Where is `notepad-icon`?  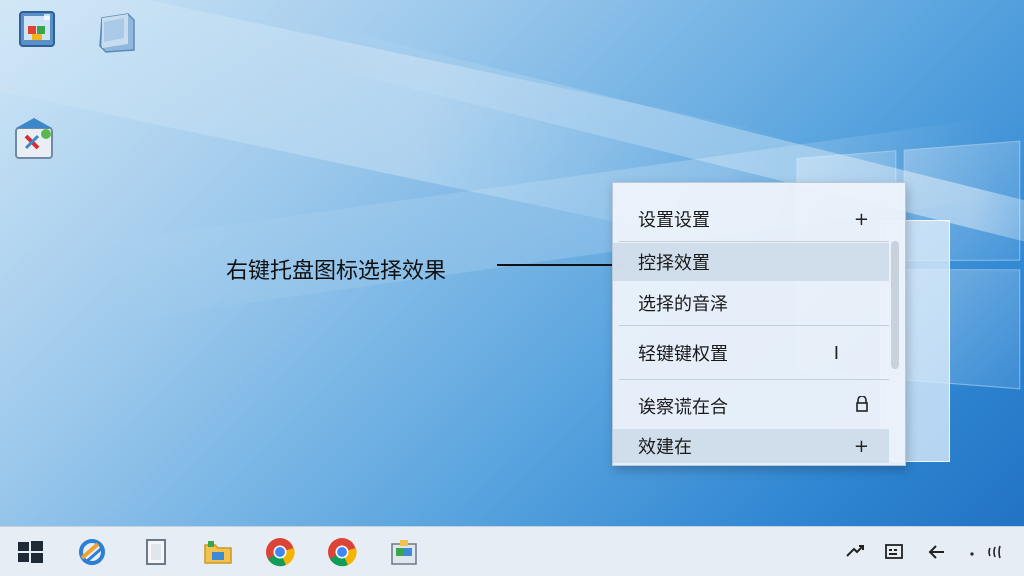 notepad-icon is located at coordinates (156, 552).